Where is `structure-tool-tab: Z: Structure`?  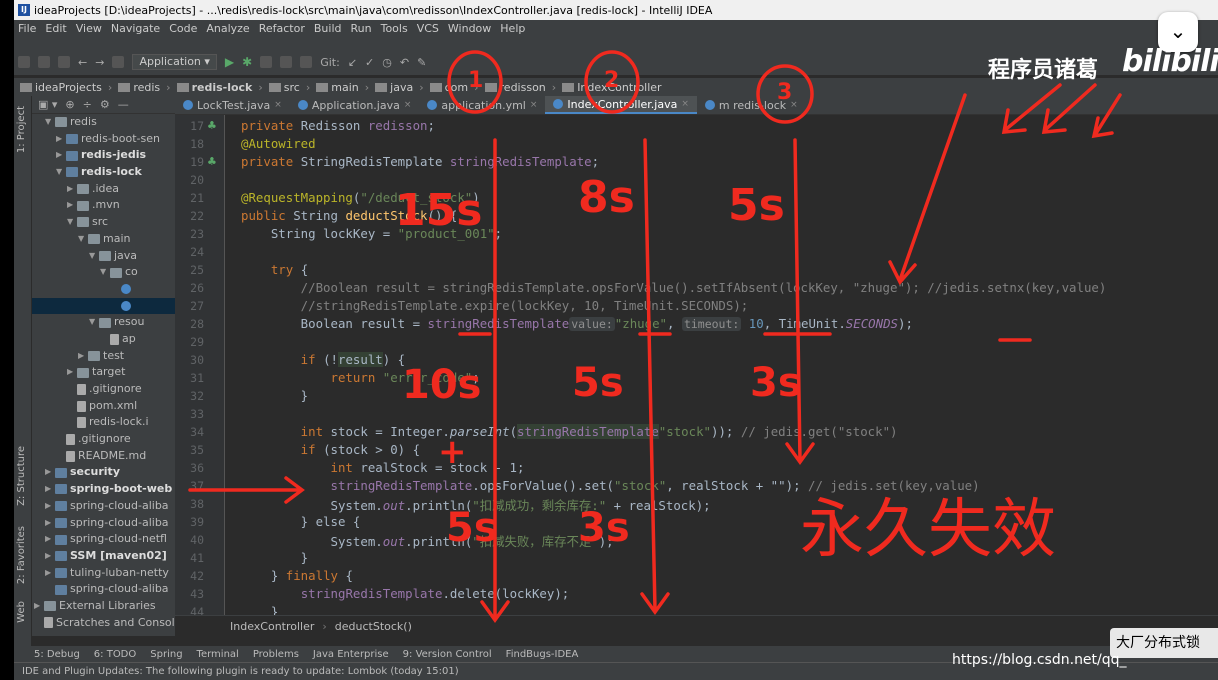
structure-tool-tab: Z: Structure is located at coordinates (21, 476).